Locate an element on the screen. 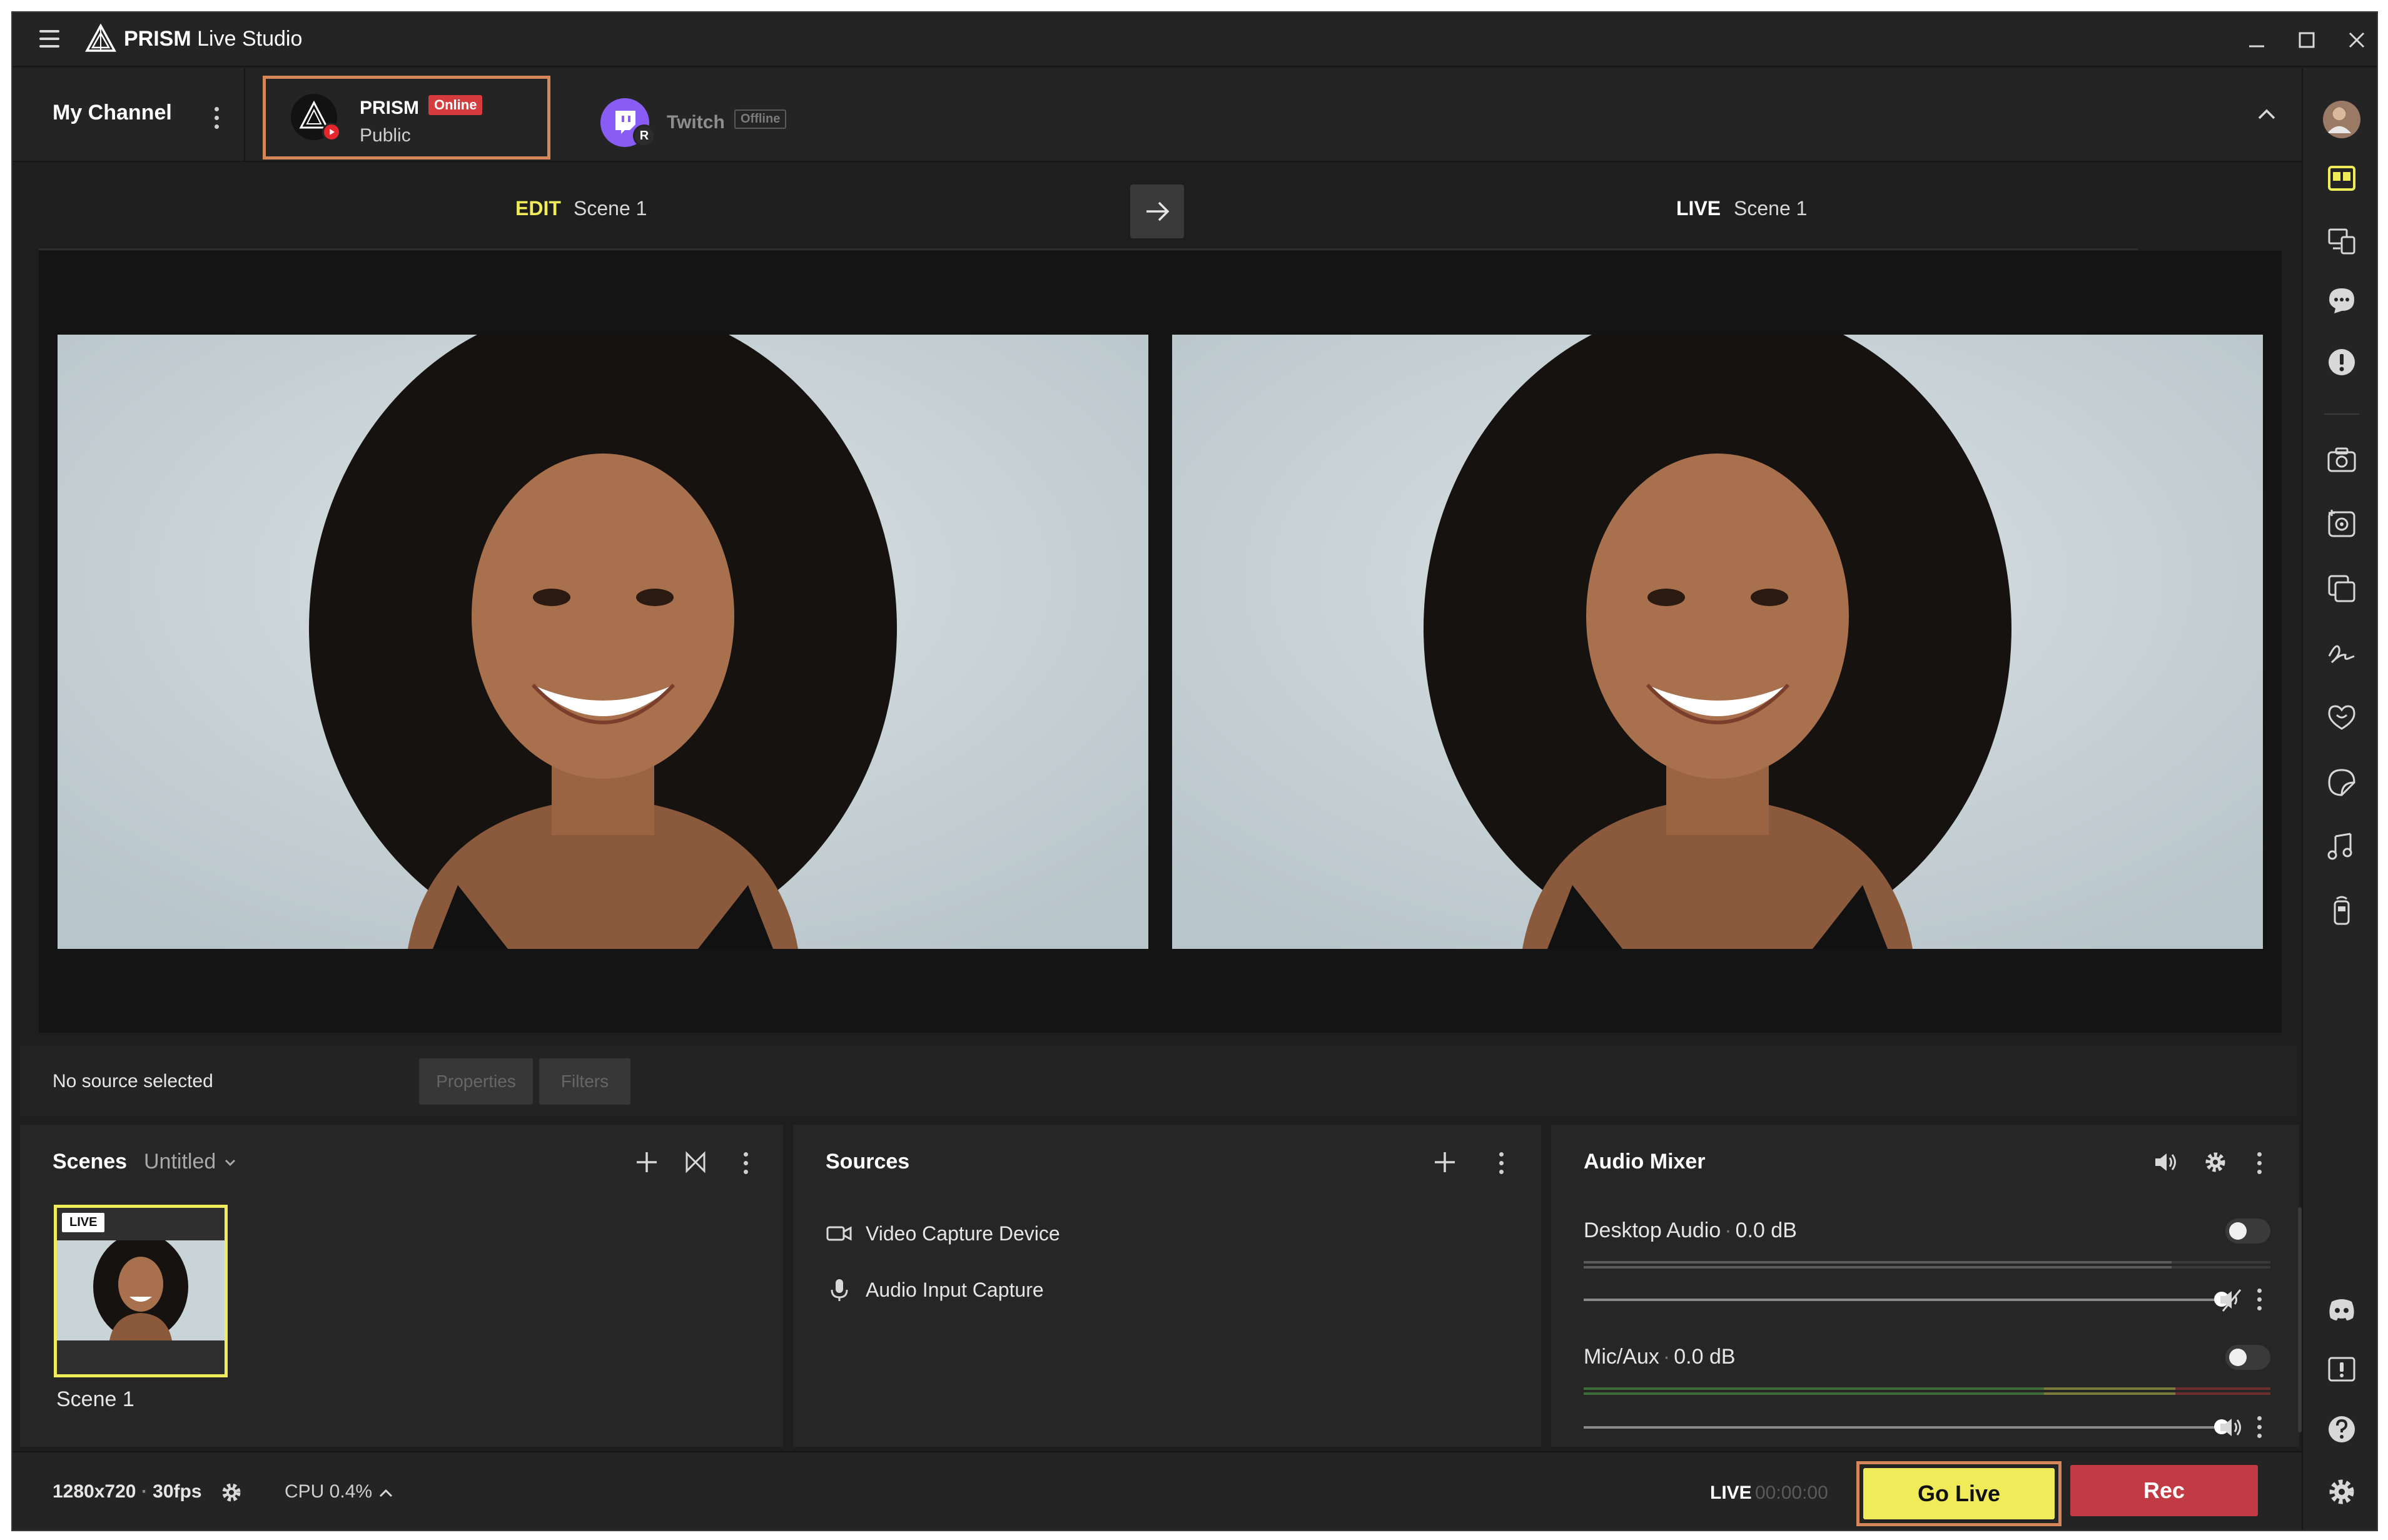  channel-card-prism: PRISM Online Public is located at coordinates (406, 118).